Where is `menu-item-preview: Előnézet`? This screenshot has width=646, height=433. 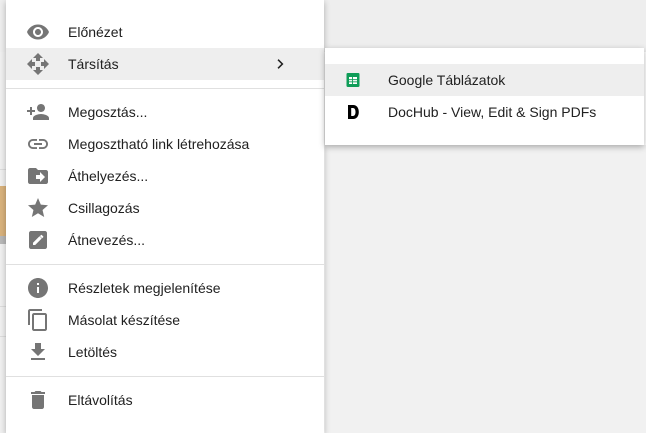 menu-item-preview: Előnézet is located at coordinates (165, 32).